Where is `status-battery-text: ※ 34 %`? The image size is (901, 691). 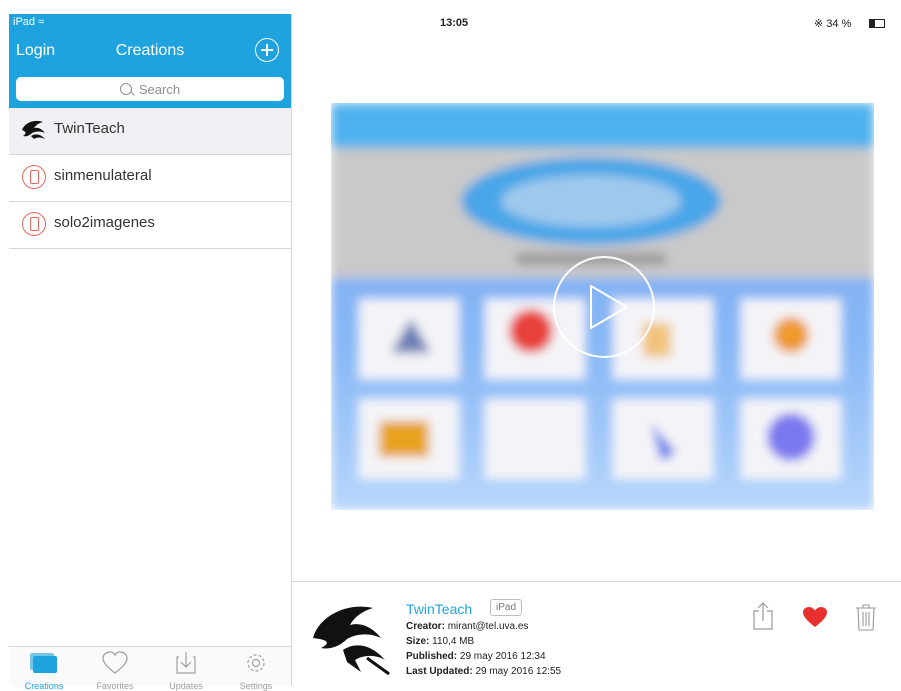 status-battery-text: ※ 34 % is located at coordinates (833, 24).